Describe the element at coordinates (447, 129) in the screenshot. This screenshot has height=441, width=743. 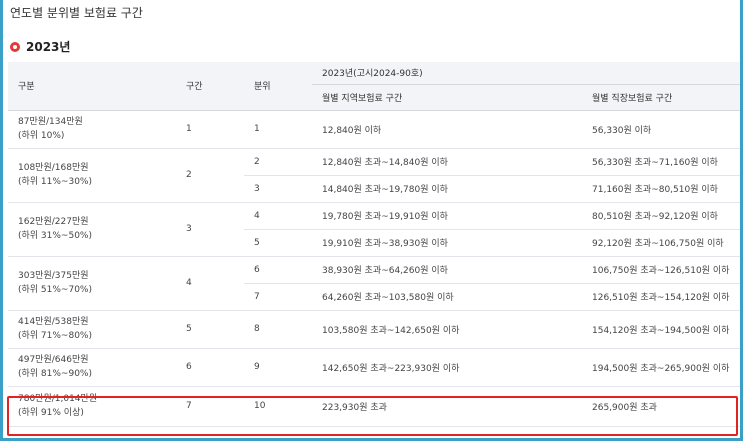
I see `regional-cell: 12,840원 이하` at that location.